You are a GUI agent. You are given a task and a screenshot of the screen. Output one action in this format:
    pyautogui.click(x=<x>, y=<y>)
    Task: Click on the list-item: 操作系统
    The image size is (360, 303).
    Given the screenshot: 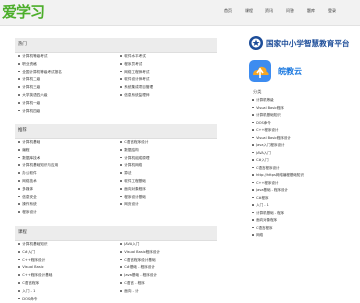 What is the action you would take?
    pyautogui.click(x=38, y=205)
    